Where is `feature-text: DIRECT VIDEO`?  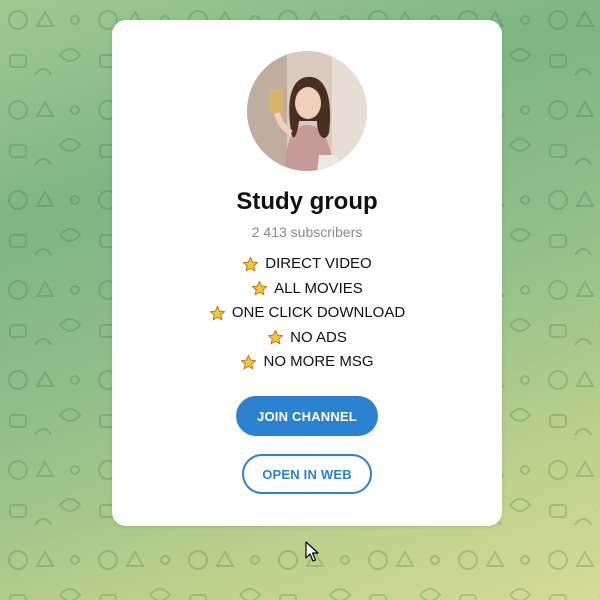
feature-text: DIRECT VIDEO is located at coordinates (318, 264).